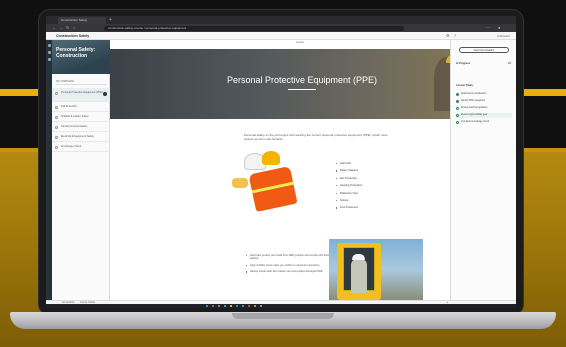 This screenshot has height=347, width=566. What do you see at coordinates (219, 306) in the screenshot?
I see `task-view-icon` at bounding box center [219, 306].